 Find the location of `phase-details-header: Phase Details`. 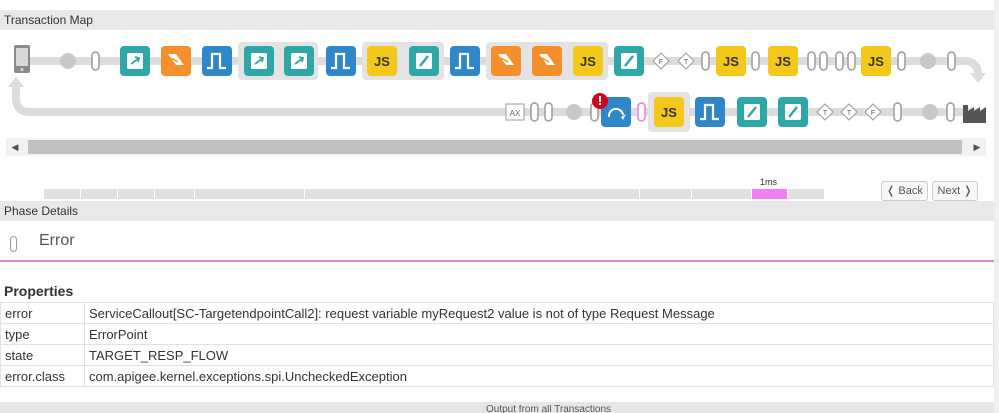

phase-details-header: Phase Details is located at coordinates (497, 211).